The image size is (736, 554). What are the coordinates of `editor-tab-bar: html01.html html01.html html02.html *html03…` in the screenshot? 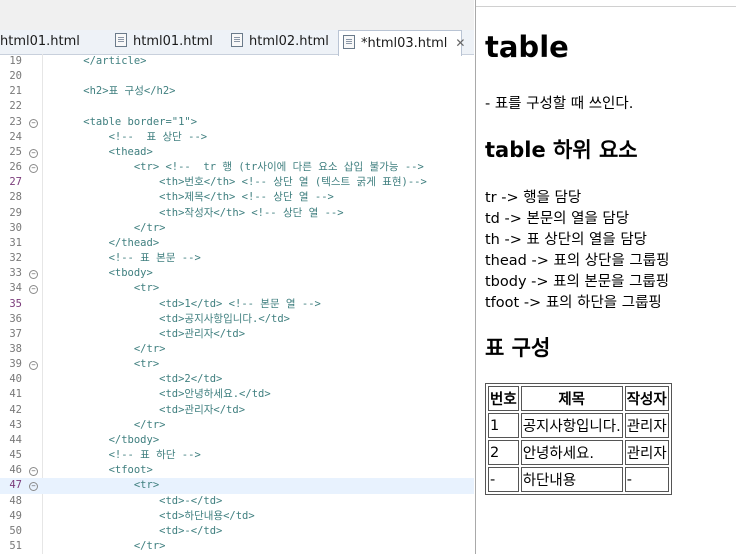 It's located at (237, 28).